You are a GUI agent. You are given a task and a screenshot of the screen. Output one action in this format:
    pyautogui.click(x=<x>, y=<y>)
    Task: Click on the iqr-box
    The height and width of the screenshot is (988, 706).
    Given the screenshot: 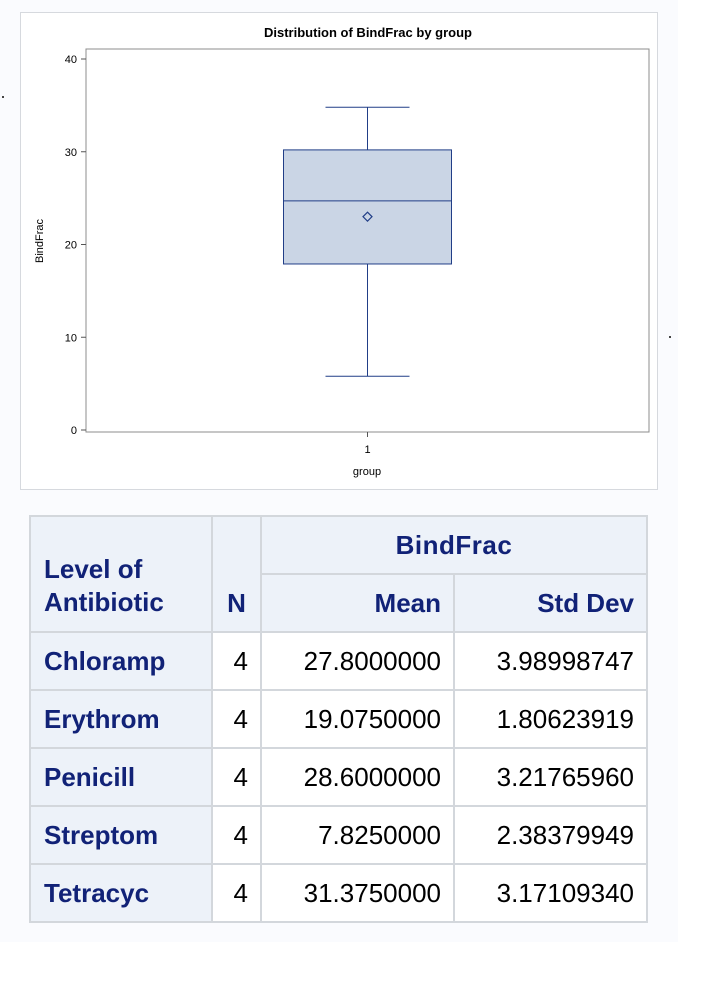 What is the action you would take?
    pyautogui.click(x=367, y=207)
    